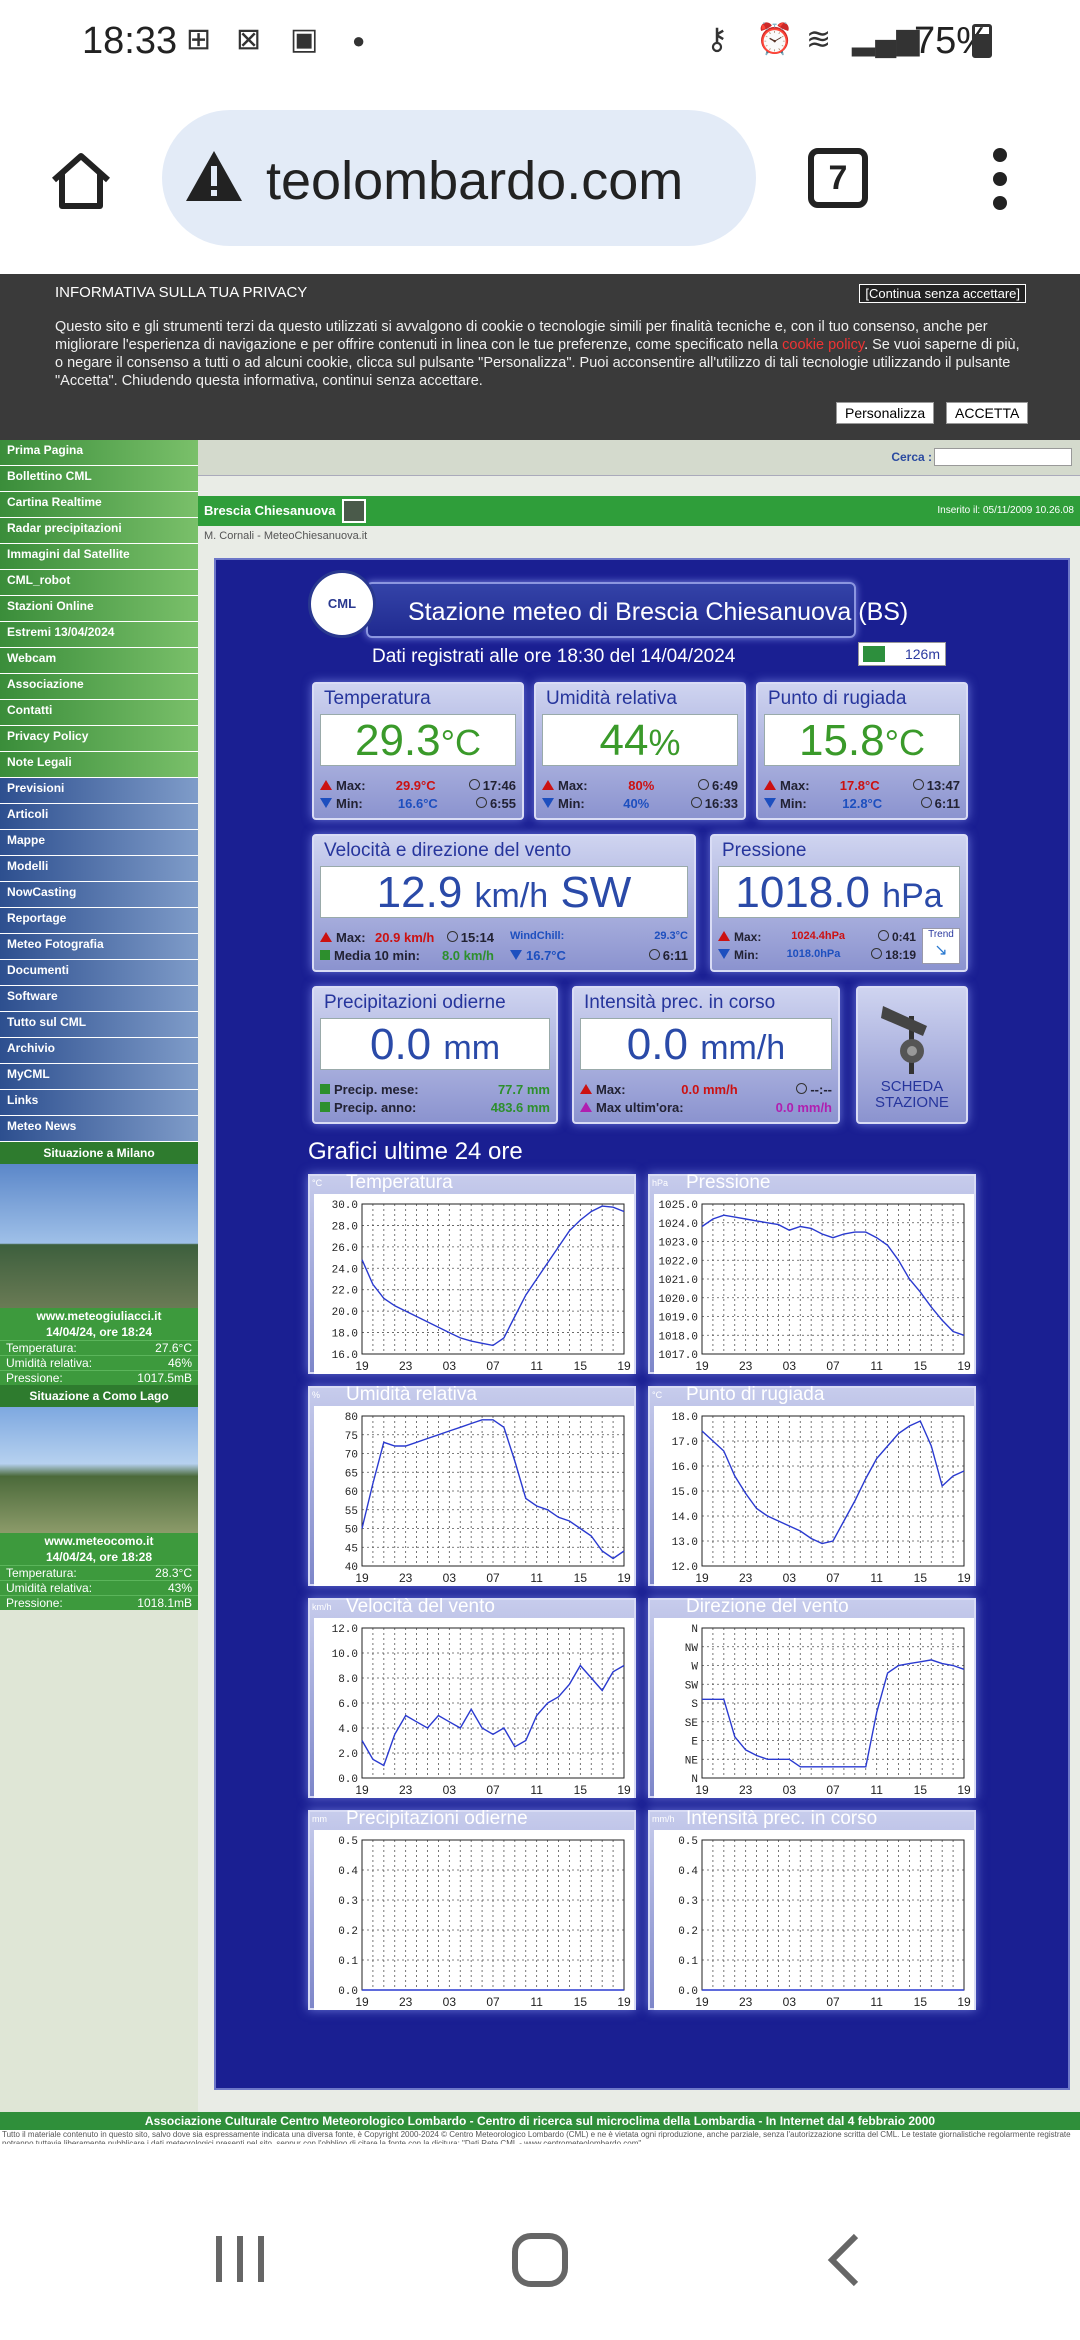 The image size is (1080, 2340). Describe the element at coordinates (99, 713) in the screenshot. I see `nav-item: Contatti` at that location.